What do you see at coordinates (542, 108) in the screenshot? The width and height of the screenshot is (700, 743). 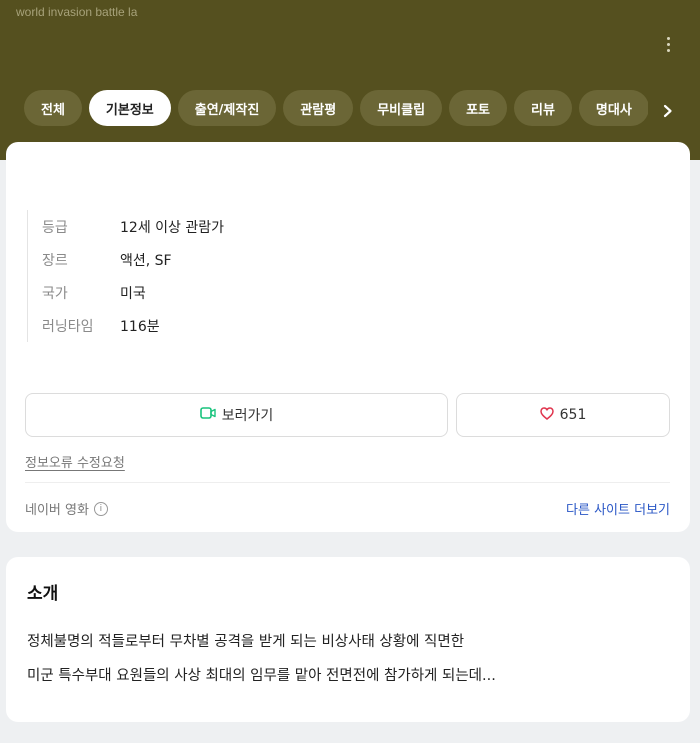 I see `tab-reviews: 리뷰` at bounding box center [542, 108].